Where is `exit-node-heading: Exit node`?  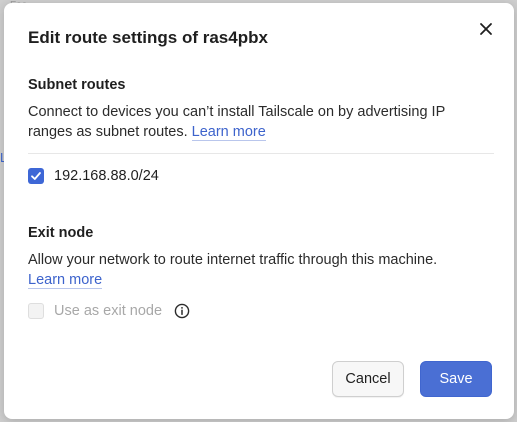
exit-node-heading: Exit node is located at coordinates (61, 233).